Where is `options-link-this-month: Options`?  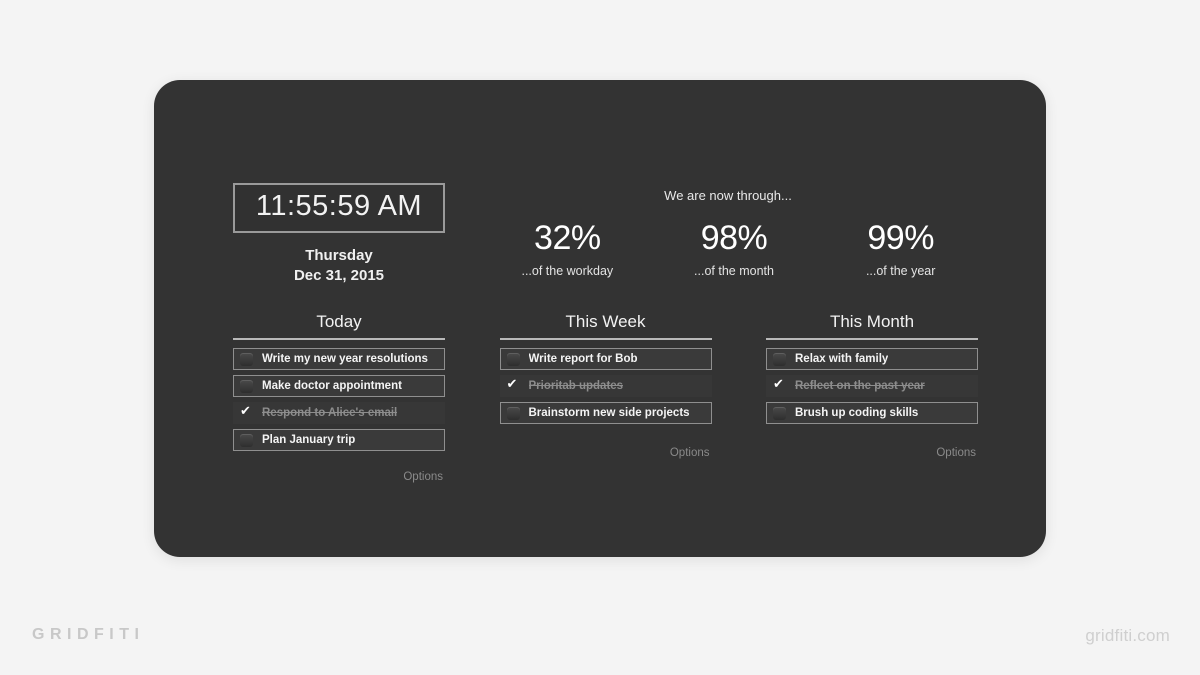
options-link-this-month: Options is located at coordinates (872, 453).